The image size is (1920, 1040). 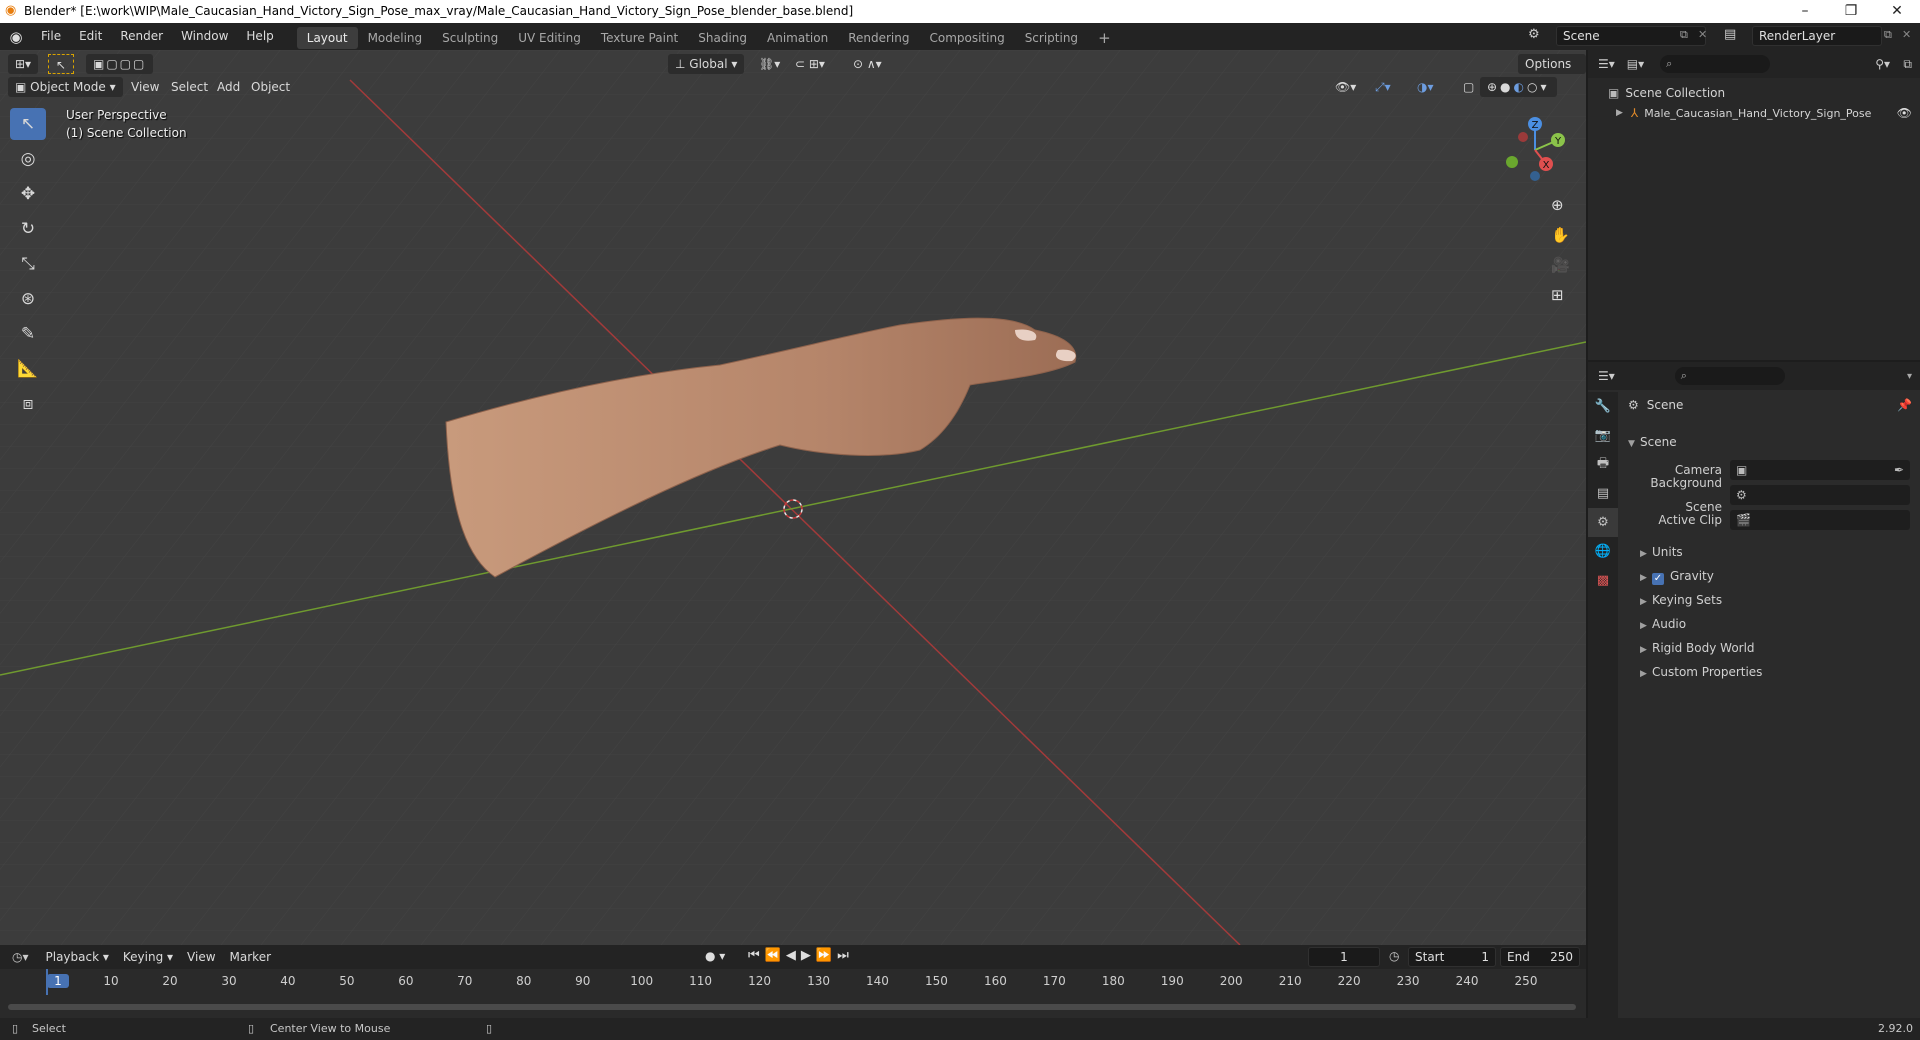 I want to click on outliner-scene-collection: ▣ Scene Collection, so click(x=1666, y=93).